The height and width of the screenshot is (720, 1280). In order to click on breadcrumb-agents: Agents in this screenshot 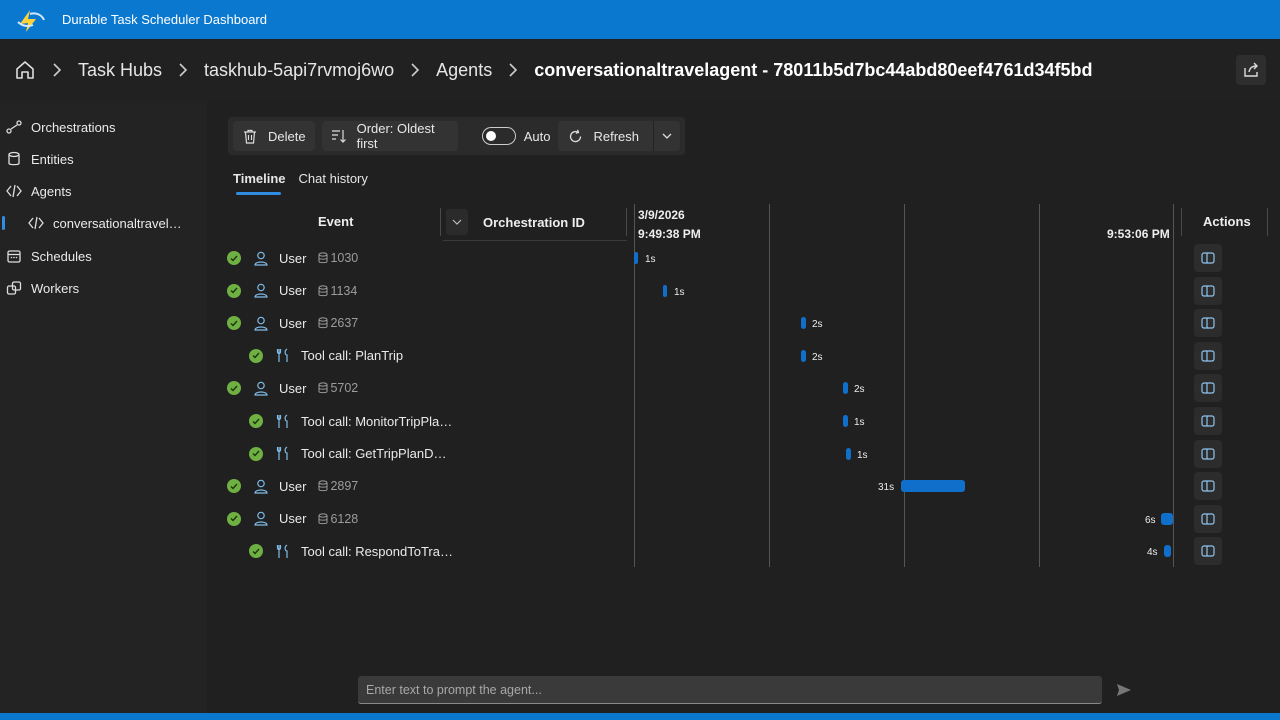, I will do `click(464, 70)`.